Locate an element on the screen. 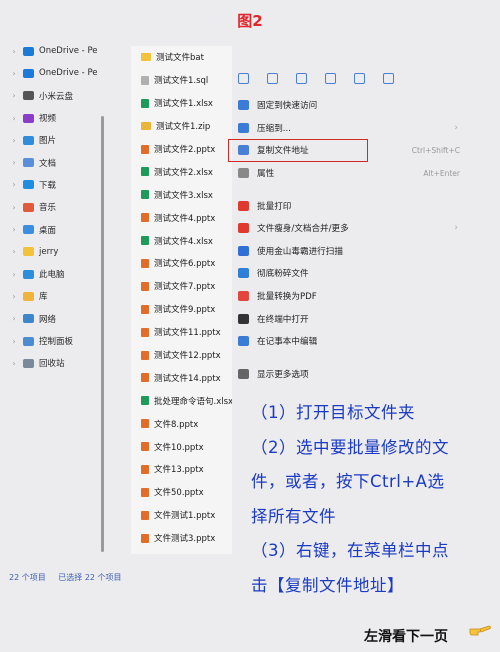  nav-item: › jerry is located at coordinates (67, 252).